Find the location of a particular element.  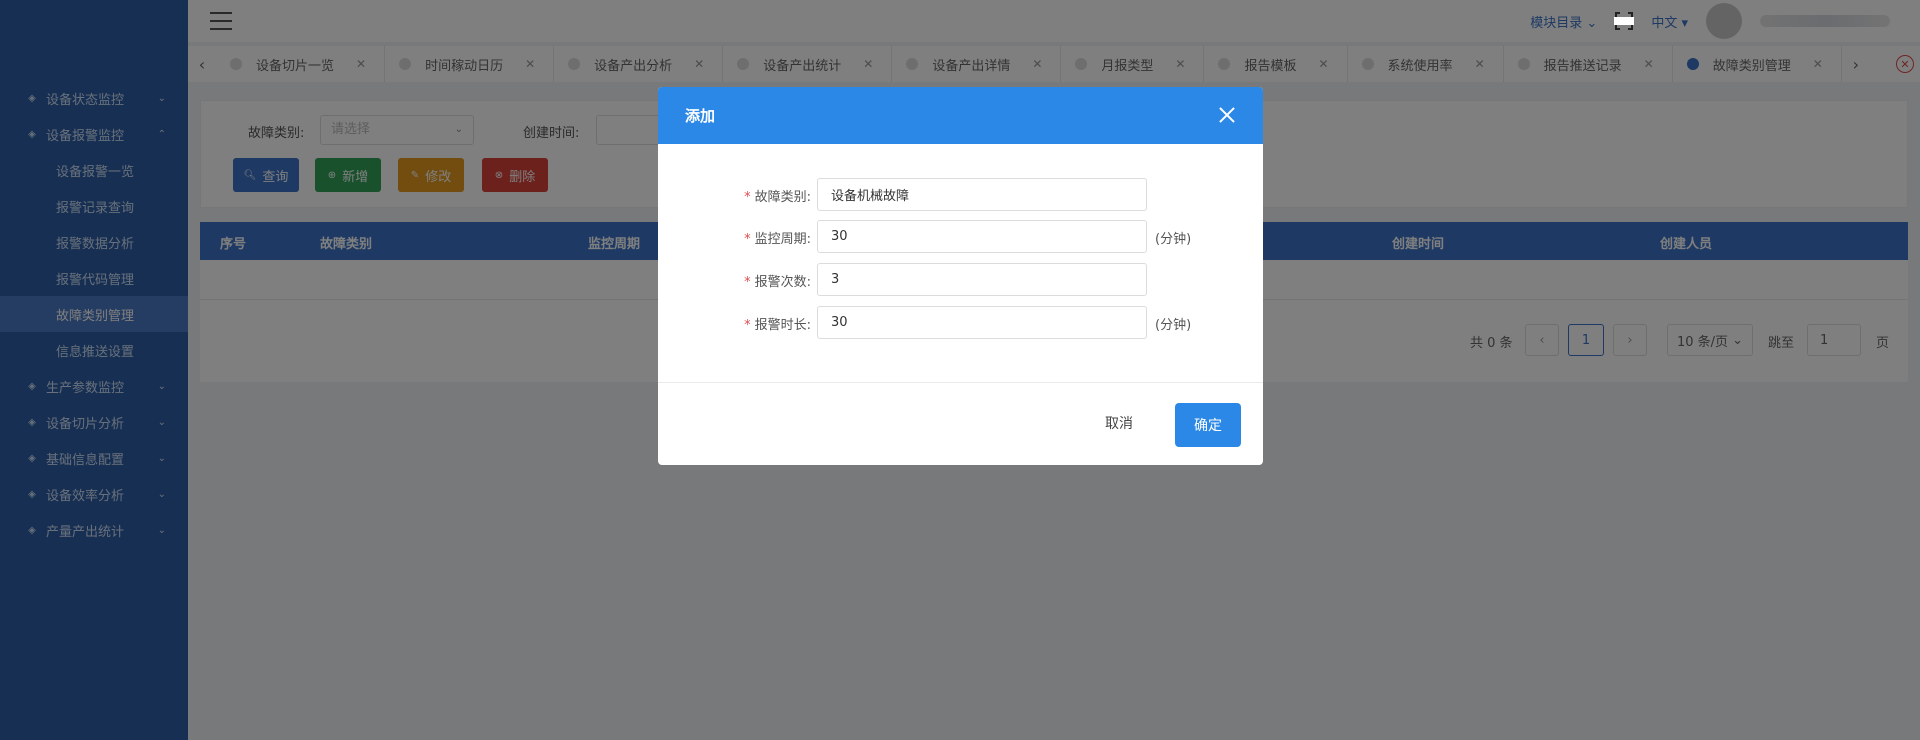

confirm-button: 确定 is located at coordinates (1208, 425).